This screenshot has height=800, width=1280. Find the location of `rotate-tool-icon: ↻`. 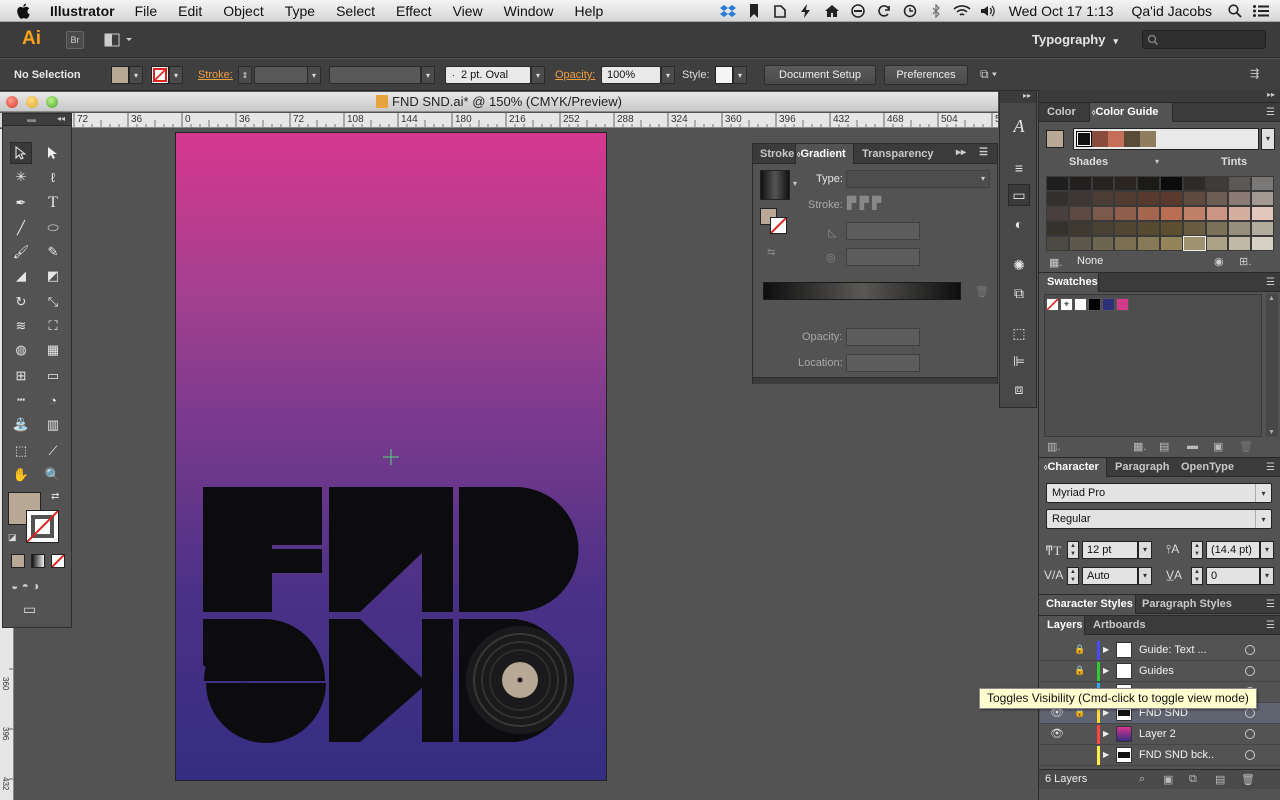

rotate-tool-icon: ↻ is located at coordinates (21, 302).